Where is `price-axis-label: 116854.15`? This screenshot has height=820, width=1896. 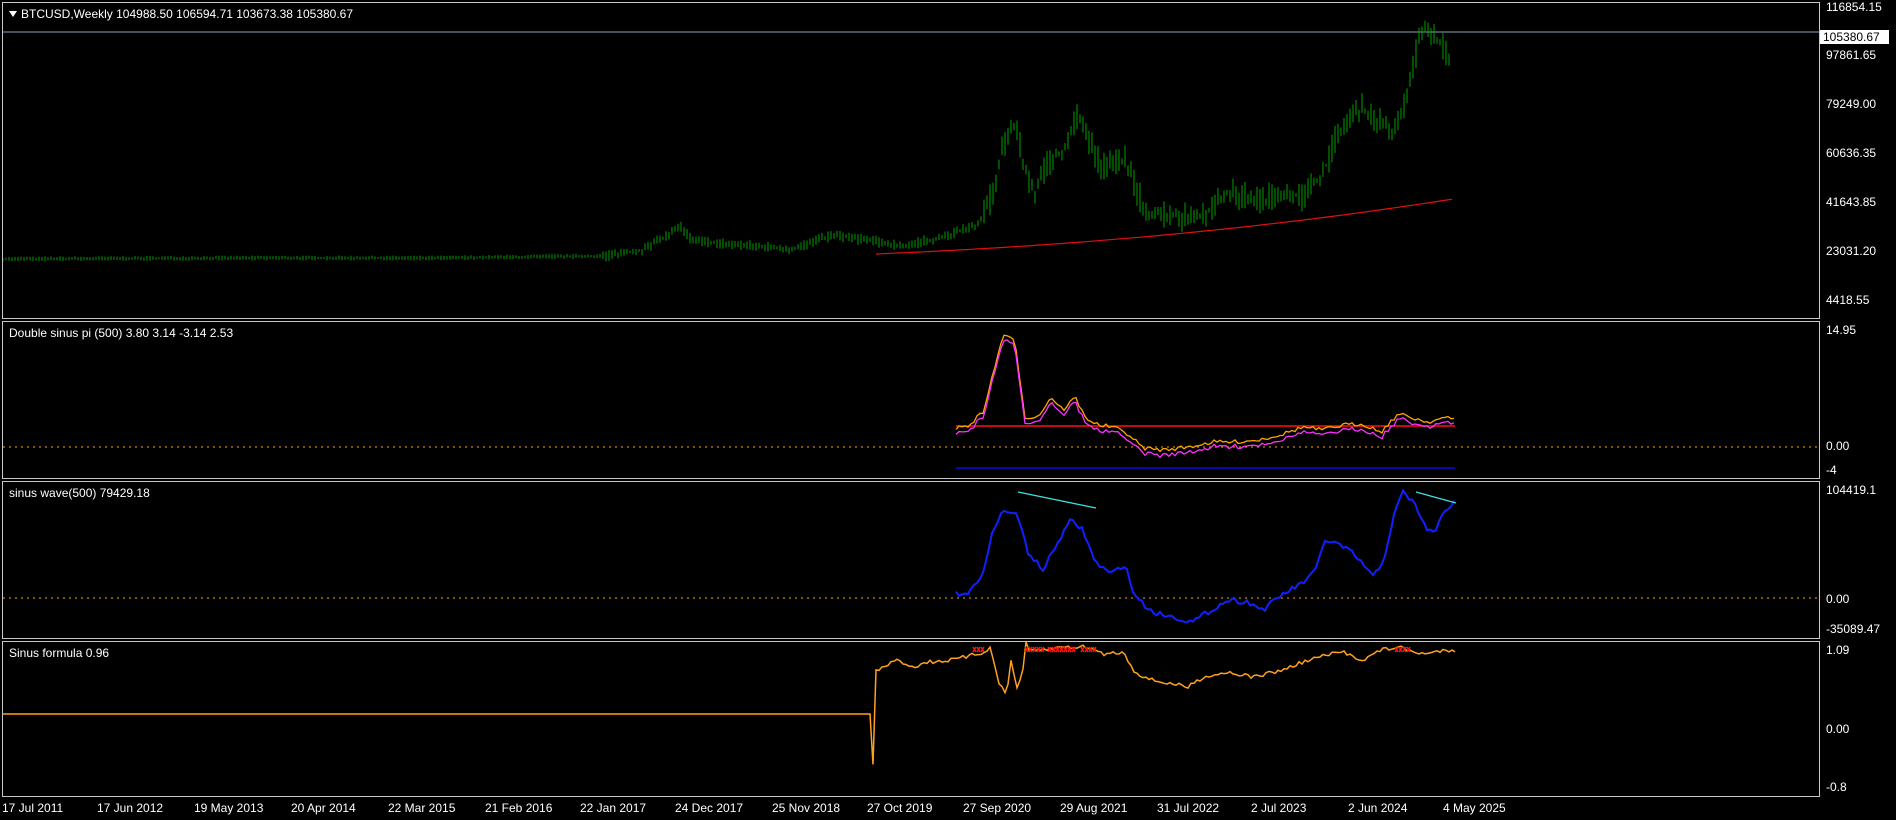
price-axis-label: 116854.15 is located at coordinates (1854, 7).